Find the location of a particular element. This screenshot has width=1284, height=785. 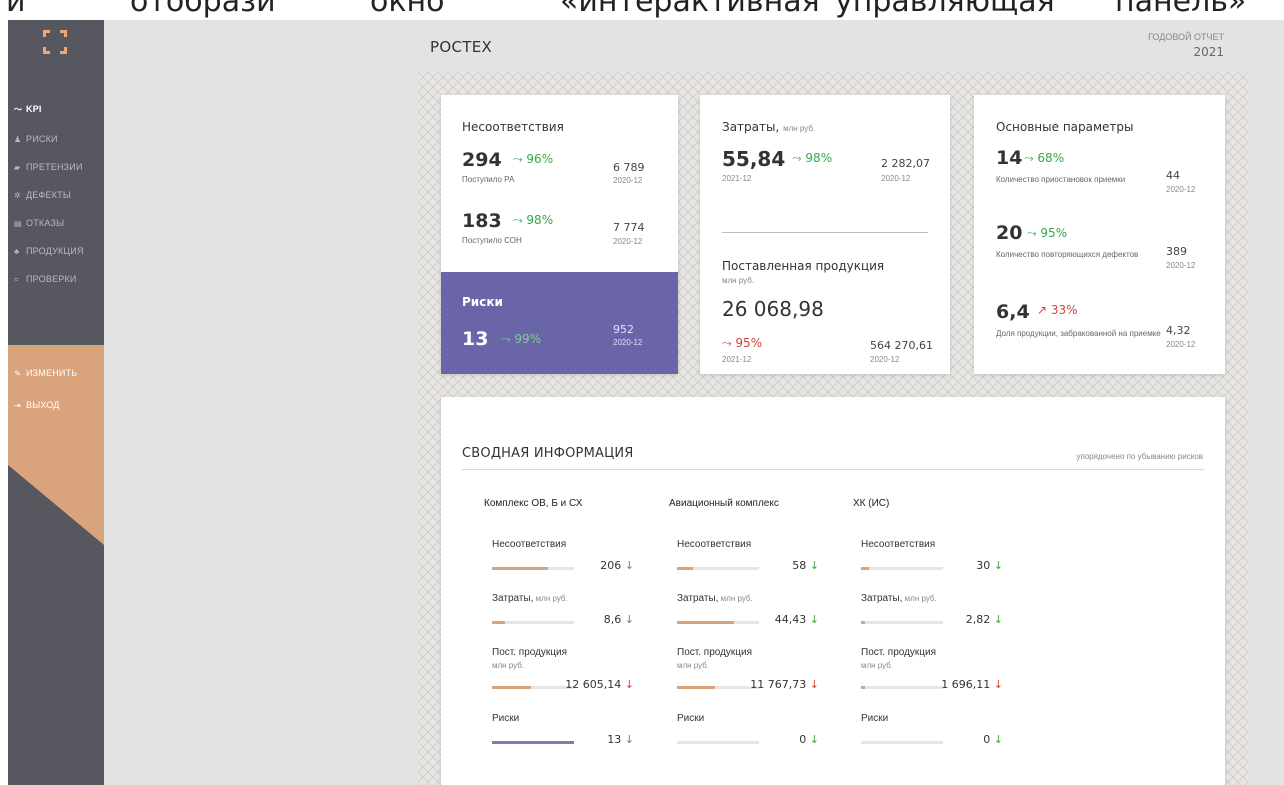

kpi-label: Поступило РА is located at coordinates (488, 179).